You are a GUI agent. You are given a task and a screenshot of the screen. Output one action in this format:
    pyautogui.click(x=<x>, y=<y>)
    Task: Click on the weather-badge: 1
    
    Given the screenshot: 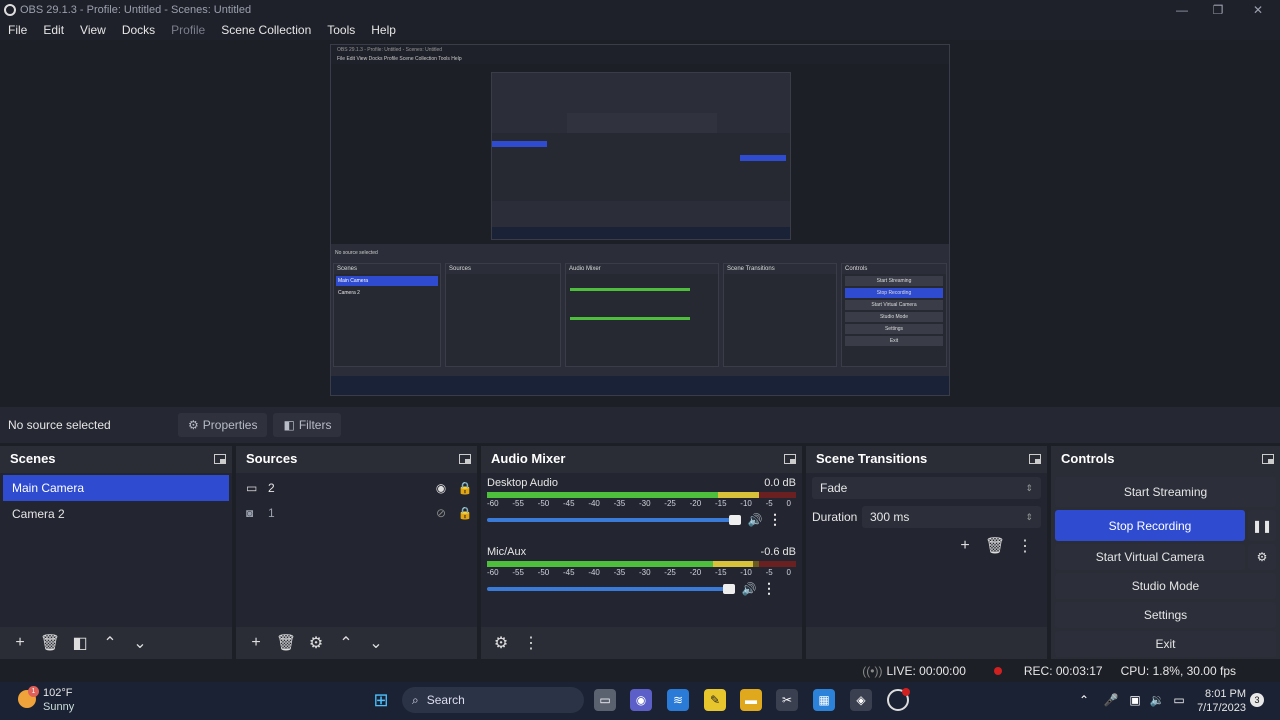 What is the action you would take?
    pyautogui.click(x=33, y=691)
    